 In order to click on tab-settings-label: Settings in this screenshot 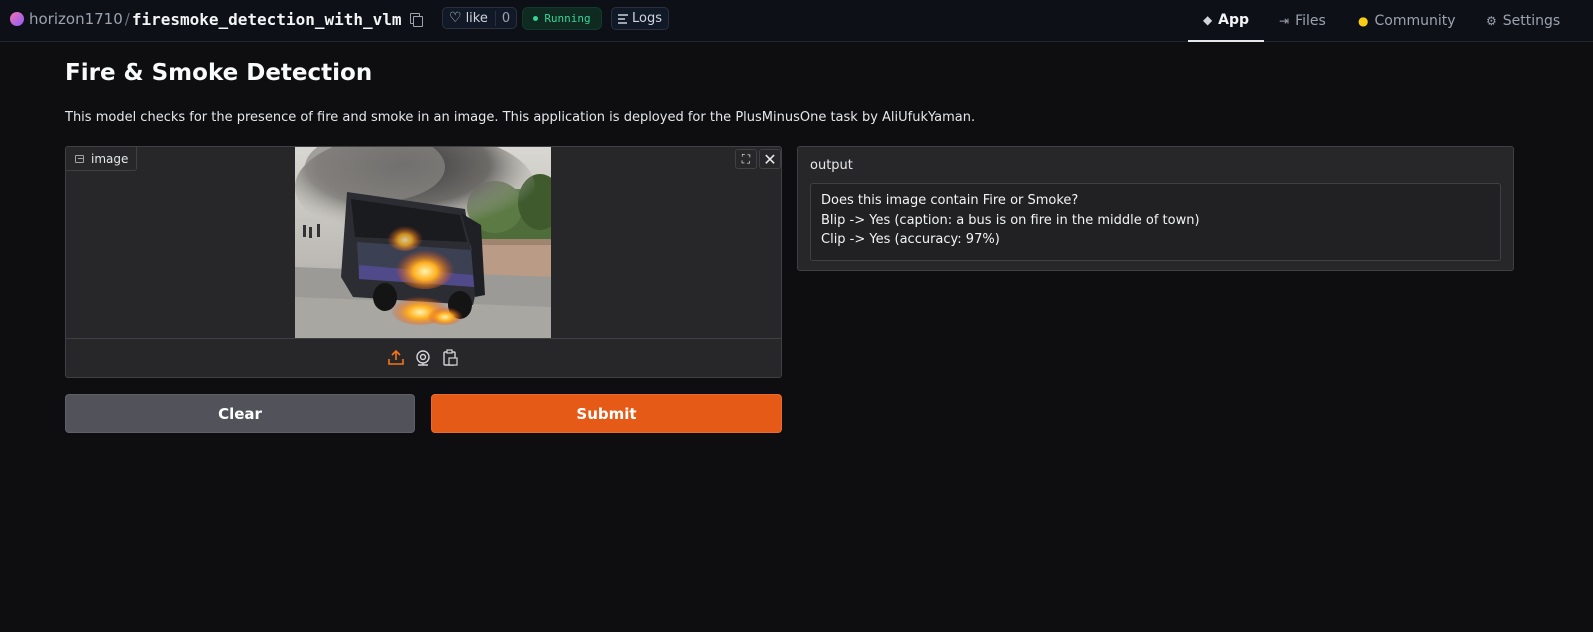, I will do `click(1531, 21)`.